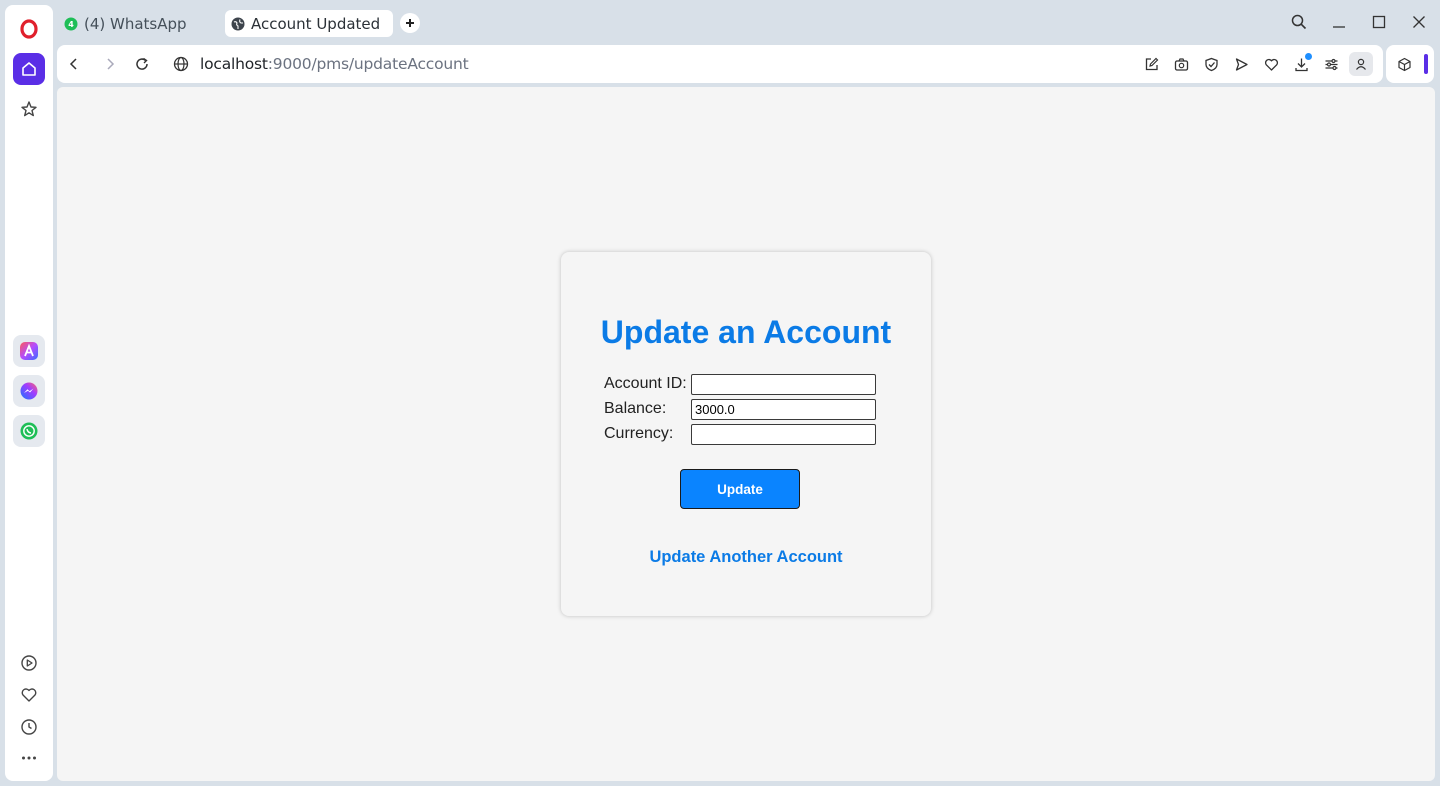 The height and width of the screenshot is (786, 1440). What do you see at coordinates (746, 332) in the screenshot?
I see `page-title: Update an Account` at bounding box center [746, 332].